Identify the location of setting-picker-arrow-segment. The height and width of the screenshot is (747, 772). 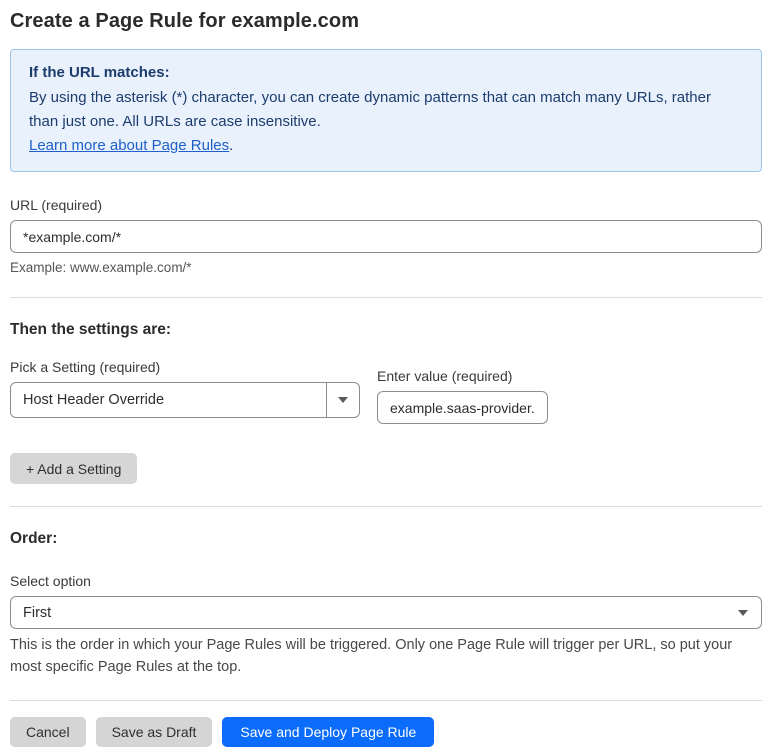
(342, 400).